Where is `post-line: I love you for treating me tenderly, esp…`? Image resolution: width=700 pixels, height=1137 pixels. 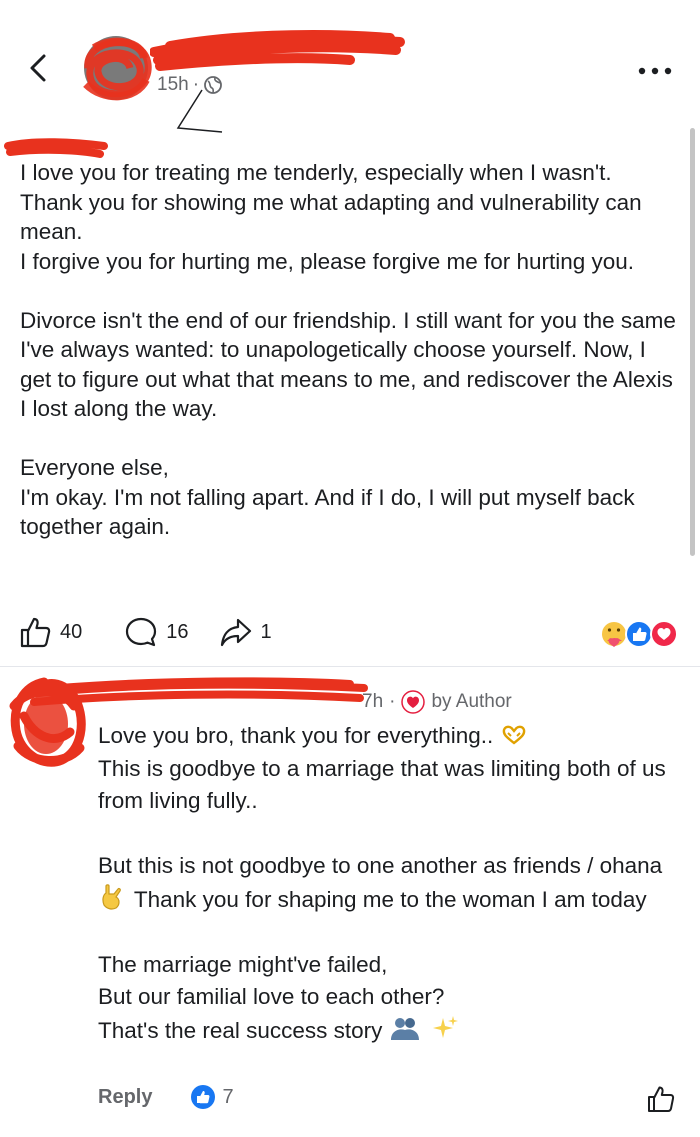
post-line: I love you for treating me tenderly, esp… is located at coordinates (316, 172).